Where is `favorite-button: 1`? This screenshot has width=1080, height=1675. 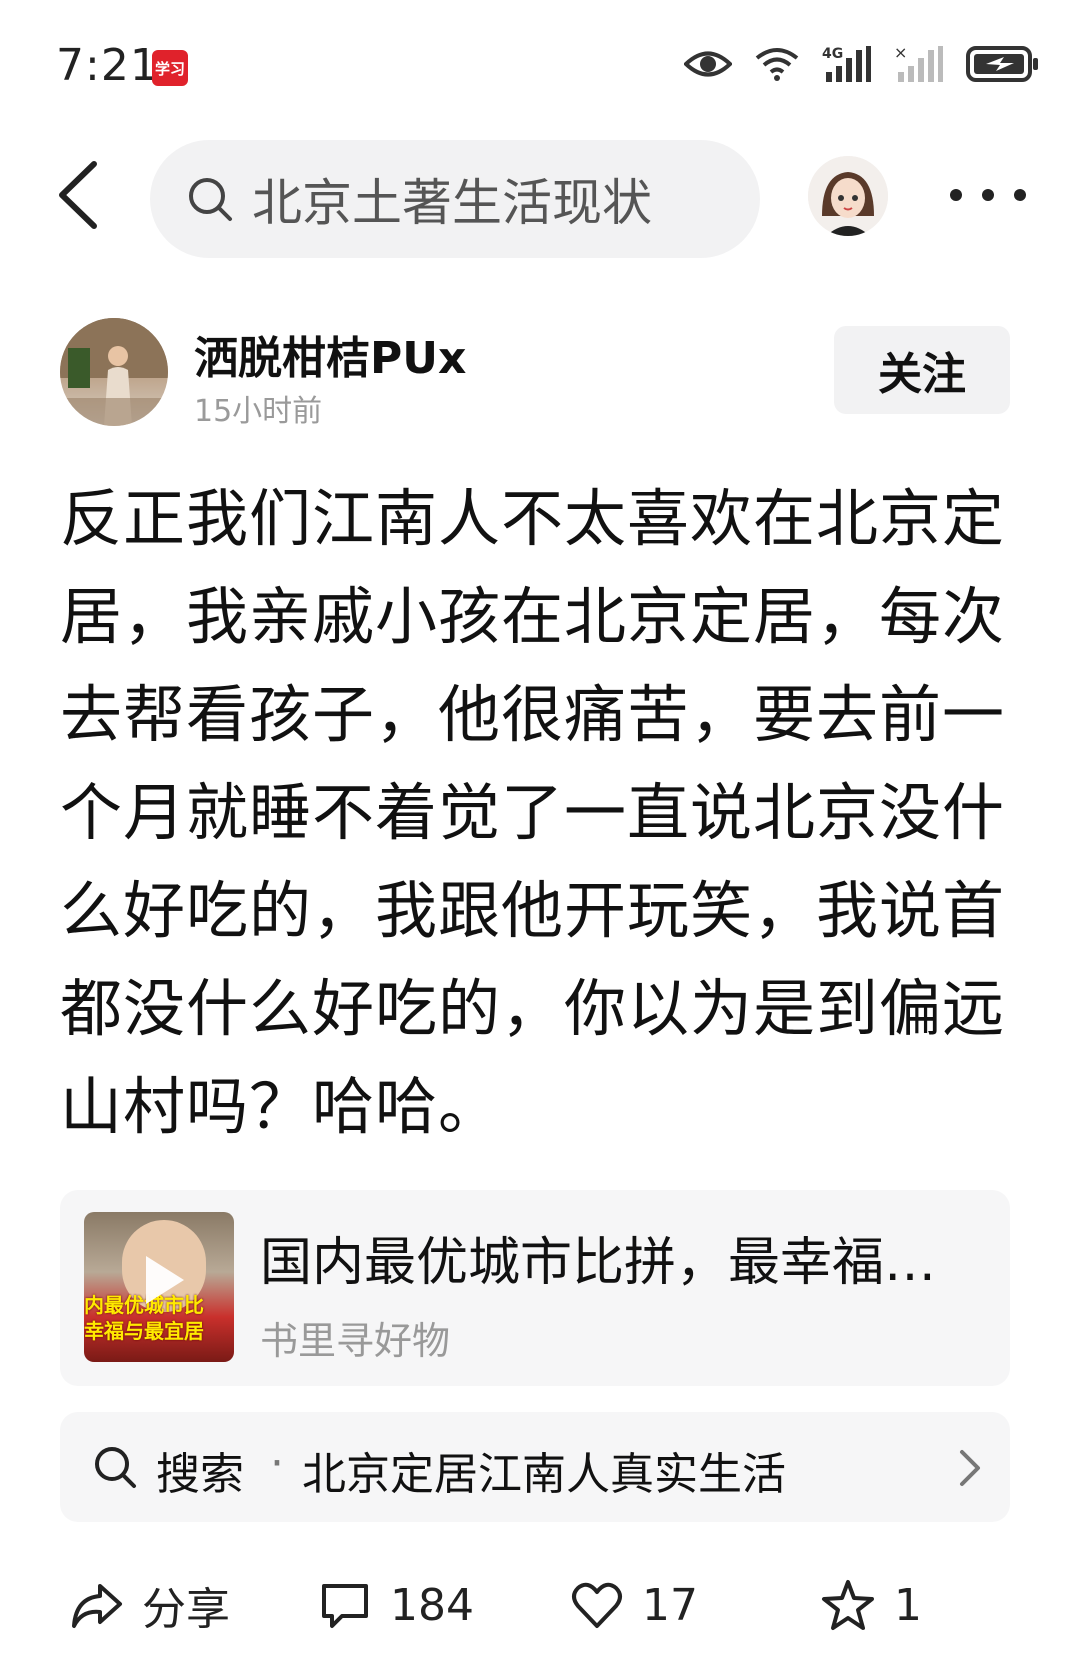 favorite-button: 1 is located at coordinates (871, 1605).